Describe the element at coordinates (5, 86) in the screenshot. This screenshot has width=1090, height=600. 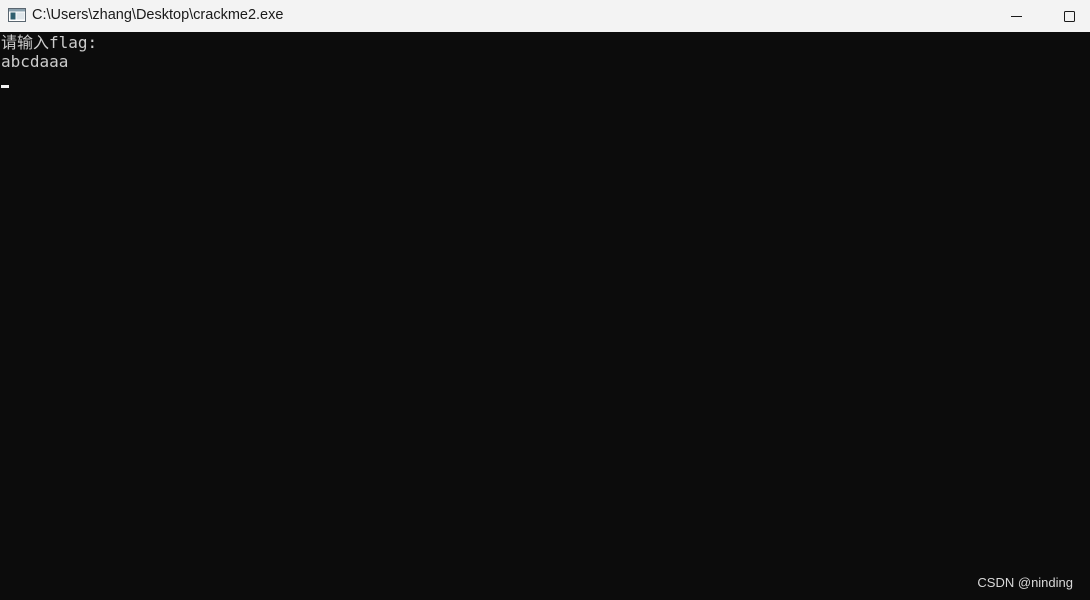
I see `text-cursor` at that location.